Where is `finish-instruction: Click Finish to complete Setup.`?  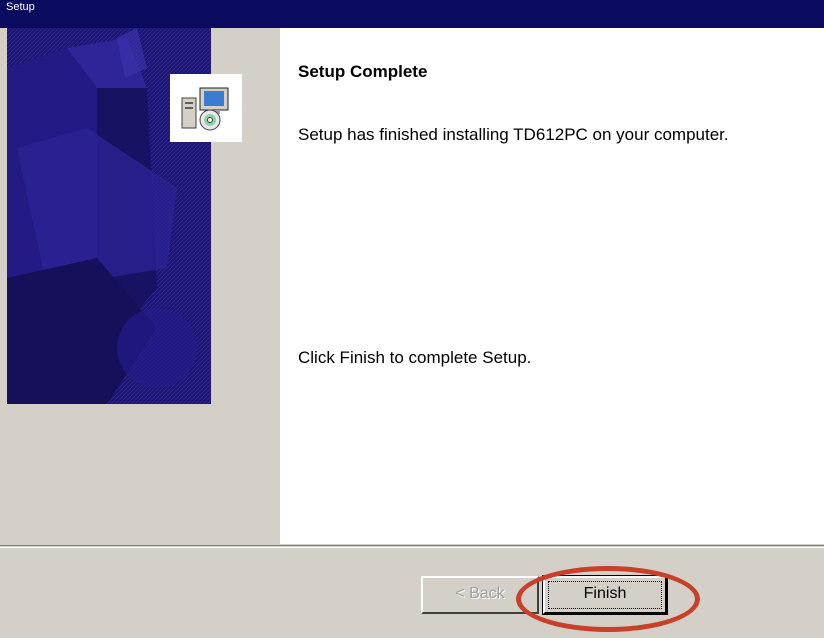 finish-instruction: Click Finish to complete Setup. is located at coordinates (415, 357).